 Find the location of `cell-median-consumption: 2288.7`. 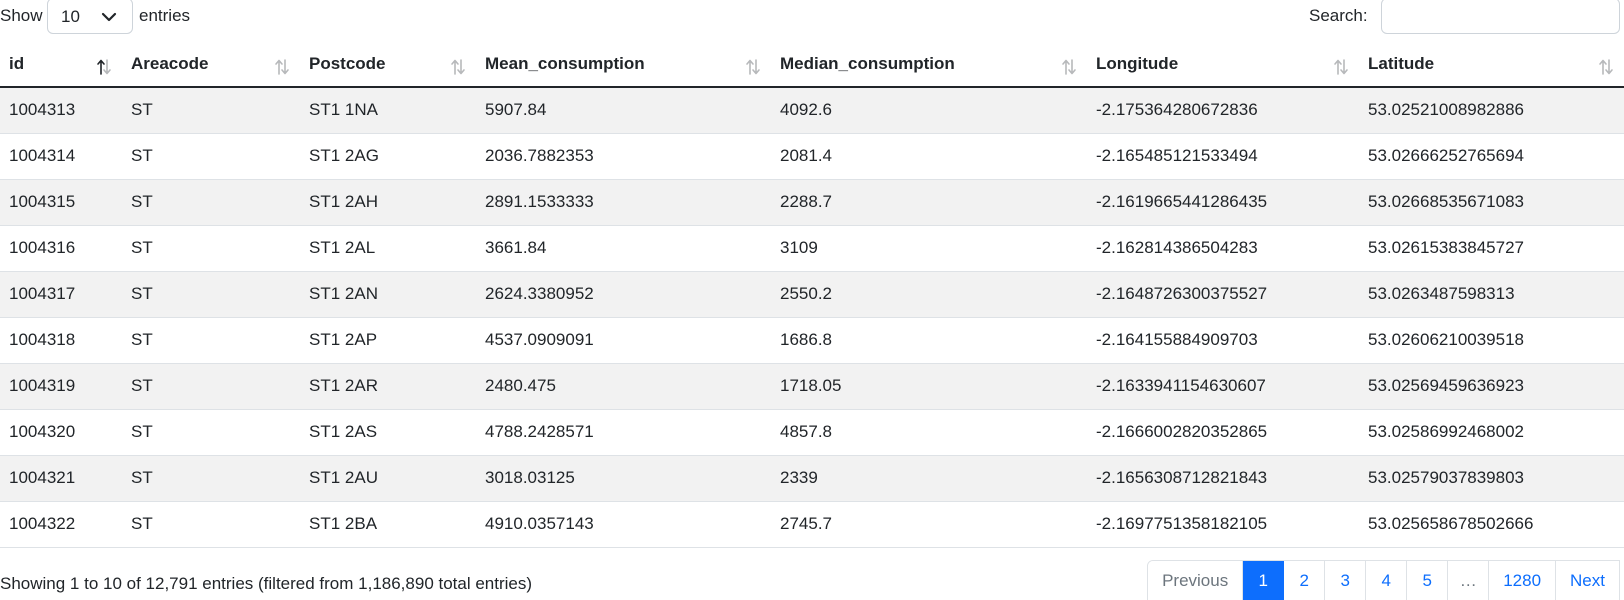

cell-median-consumption: 2288.7 is located at coordinates (929, 202).